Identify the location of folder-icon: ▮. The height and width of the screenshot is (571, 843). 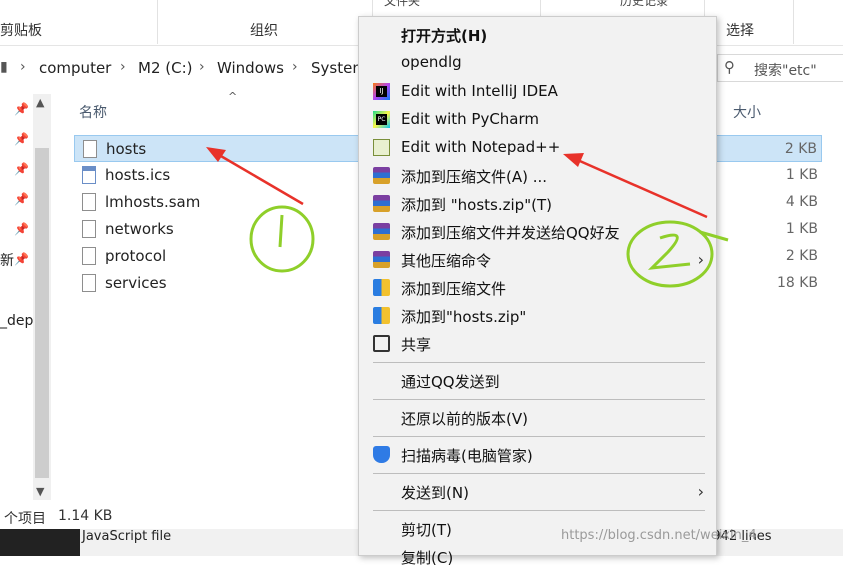
(4, 67).